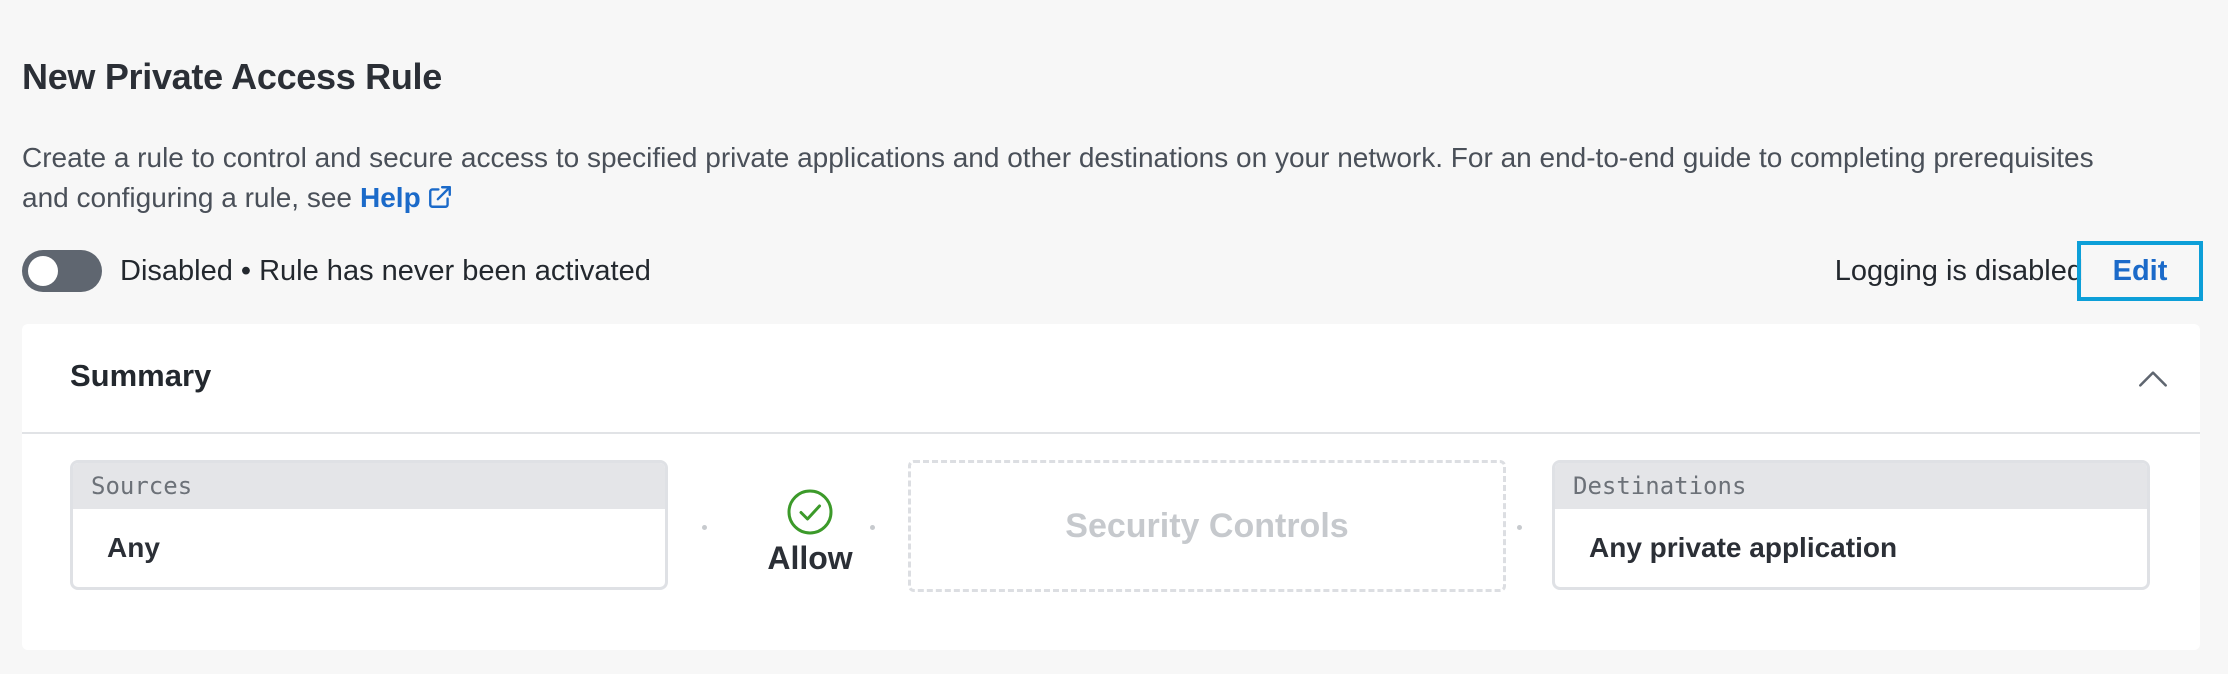 Image resolution: width=2228 pixels, height=674 pixels. What do you see at coordinates (439, 197) in the screenshot?
I see `external-link-icon` at bounding box center [439, 197].